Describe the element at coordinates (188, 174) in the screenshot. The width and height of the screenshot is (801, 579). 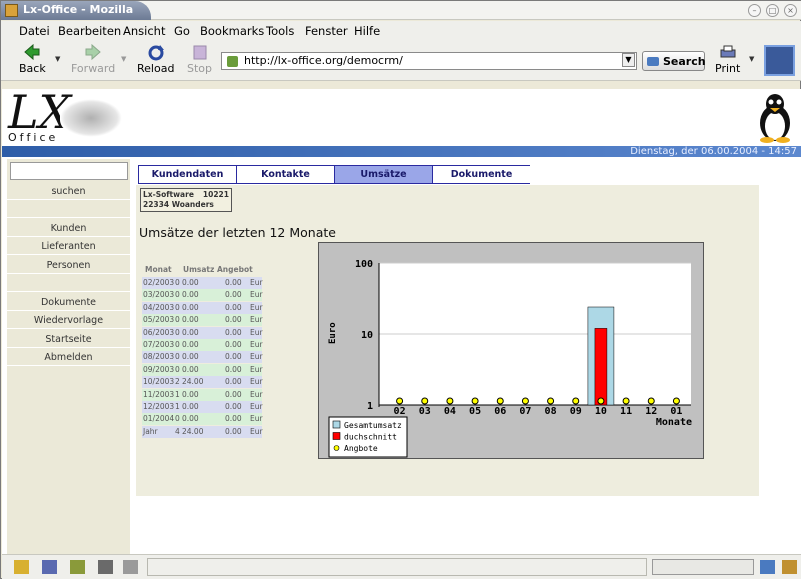
I see `tab-kundendaten: Kundendaten` at that location.